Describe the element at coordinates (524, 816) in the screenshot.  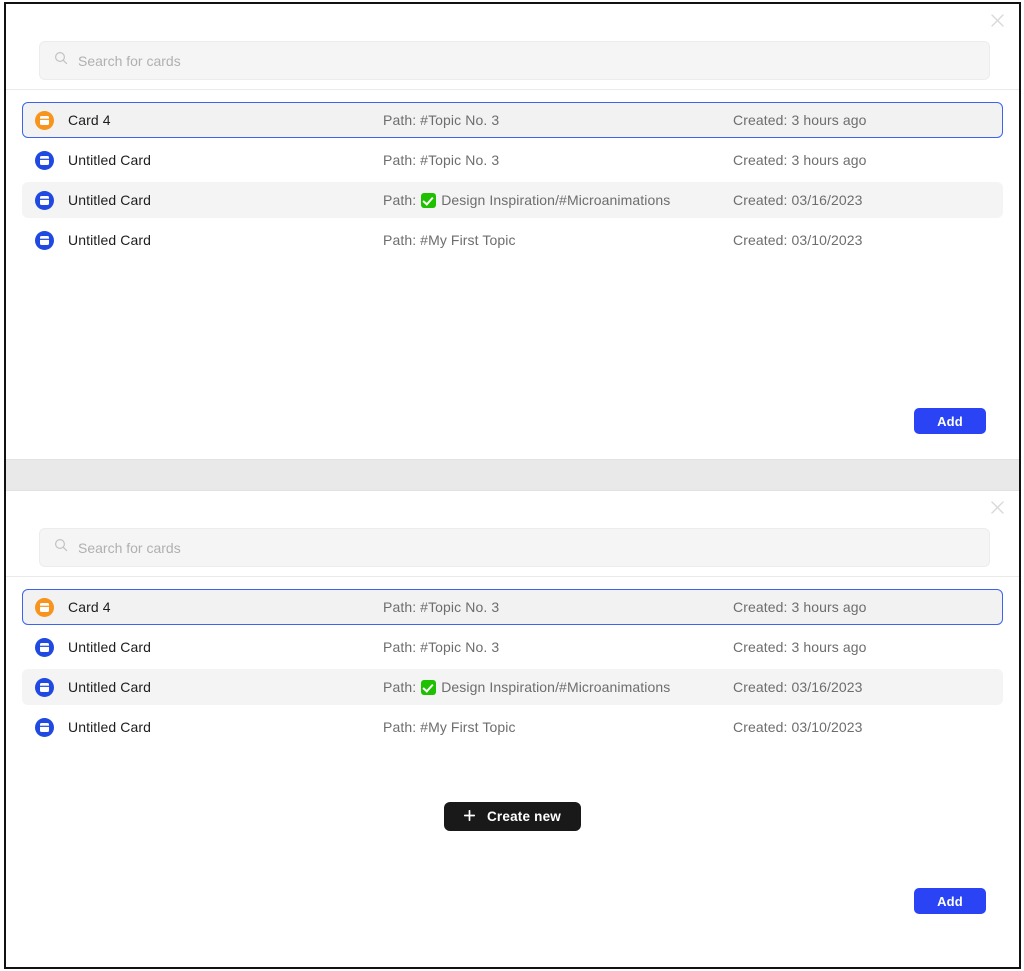
I see `create-new-label: Create new` at that location.